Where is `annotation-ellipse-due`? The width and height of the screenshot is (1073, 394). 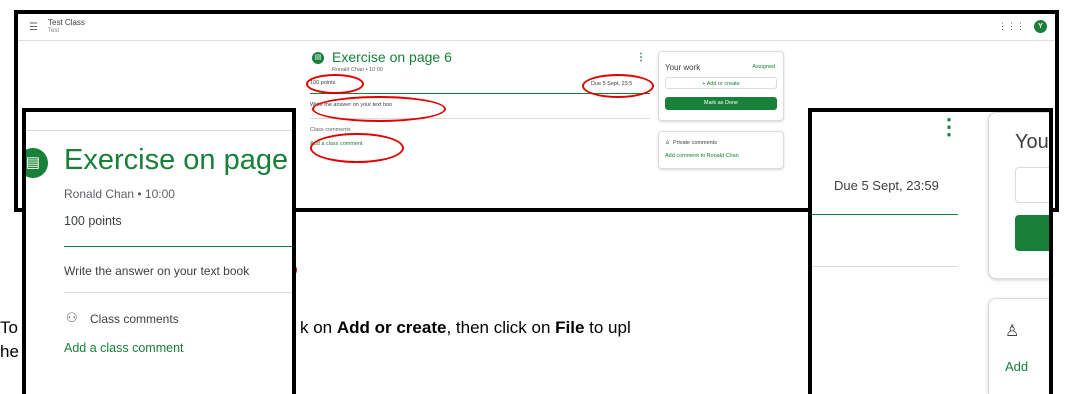
annotation-ellipse-due is located at coordinates (618, 86).